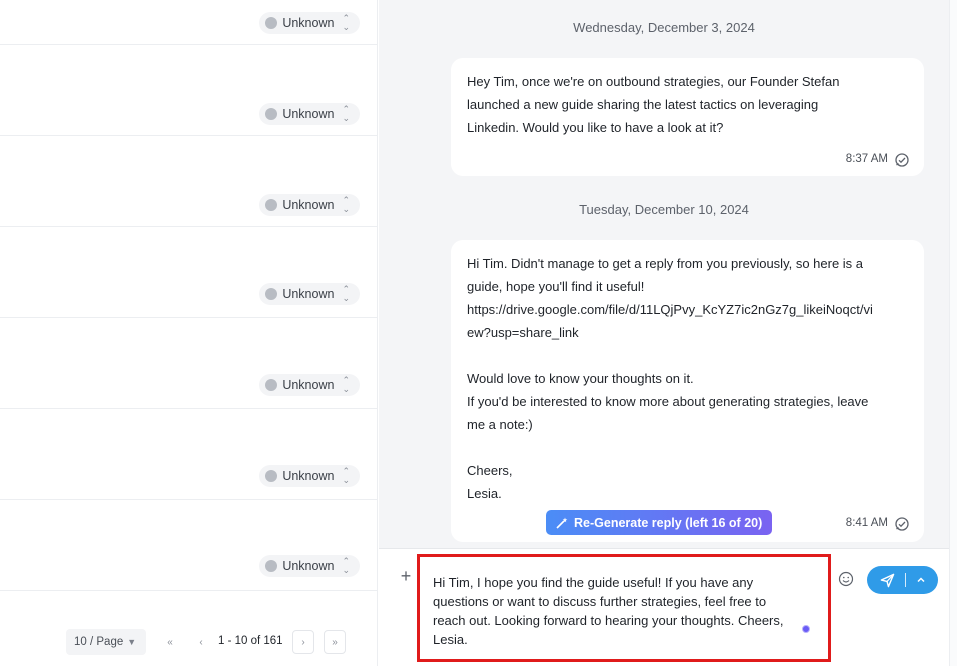 This screenshot has width=957, height=666. I want to click on last-page-button: », so click(335, 642).